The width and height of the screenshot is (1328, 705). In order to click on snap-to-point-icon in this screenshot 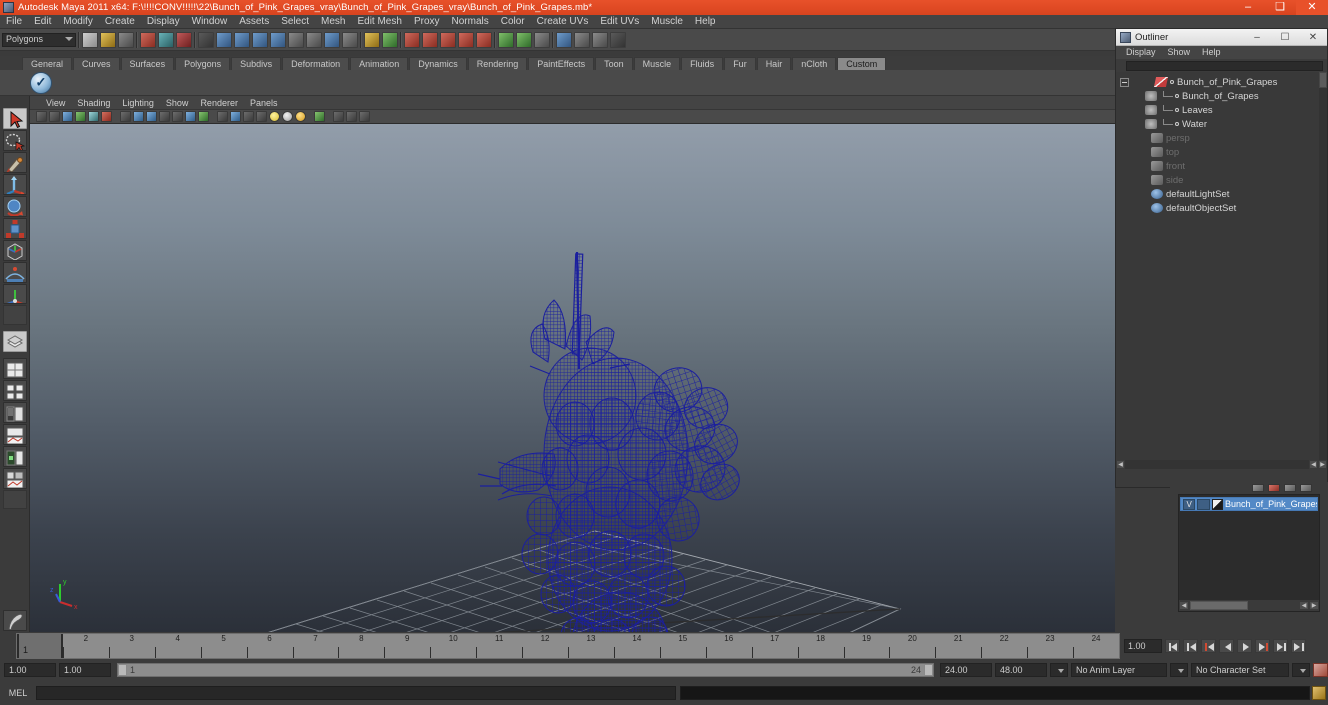, I will do `click(260, 39)`.